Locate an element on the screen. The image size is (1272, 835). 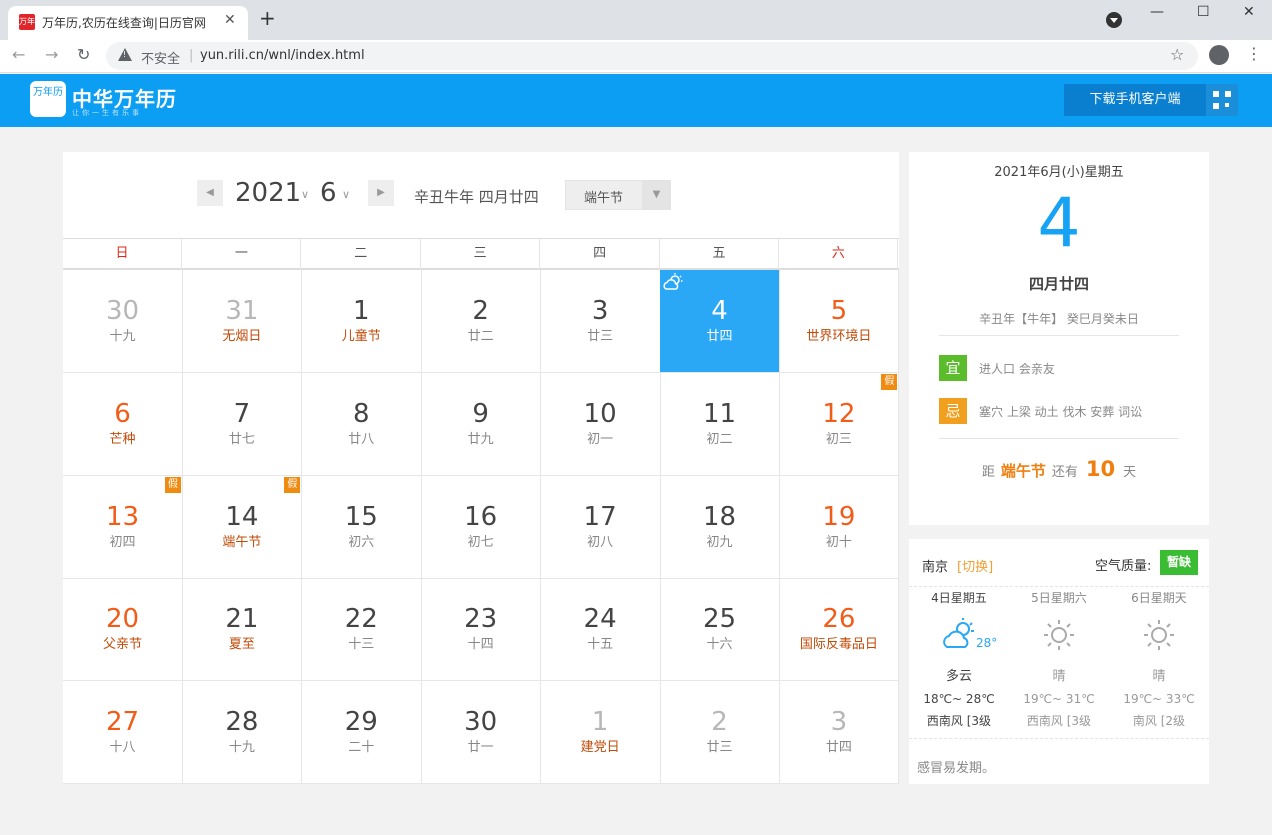
day-number: 4 is located at coordinates (719, 311).